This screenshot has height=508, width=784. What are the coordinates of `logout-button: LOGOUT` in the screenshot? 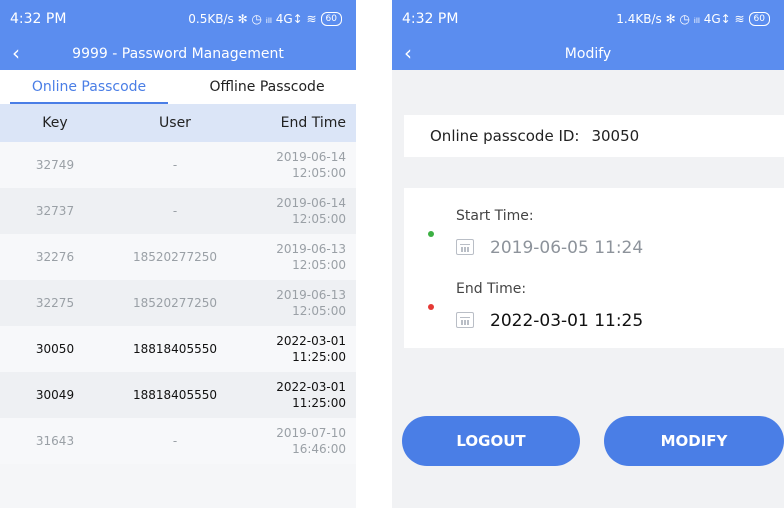 It's located at (491, 441).